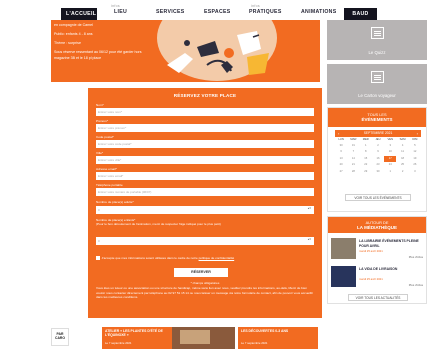 The image size is (441, 349). What do you see at coordinates (415, 172) in the screenshot?
I see `calendar-day: 3` at bounding box center [415, 172].